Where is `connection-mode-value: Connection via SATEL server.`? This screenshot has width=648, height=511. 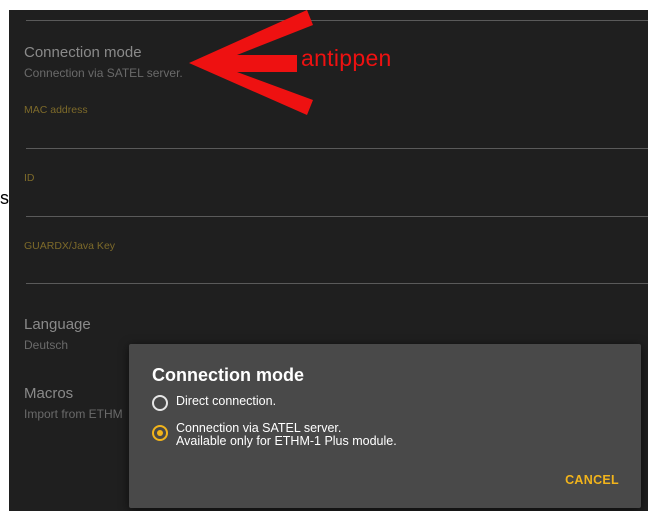
connection-mode-value: Connection via SATEL server. is located at coordinates (103, 73).